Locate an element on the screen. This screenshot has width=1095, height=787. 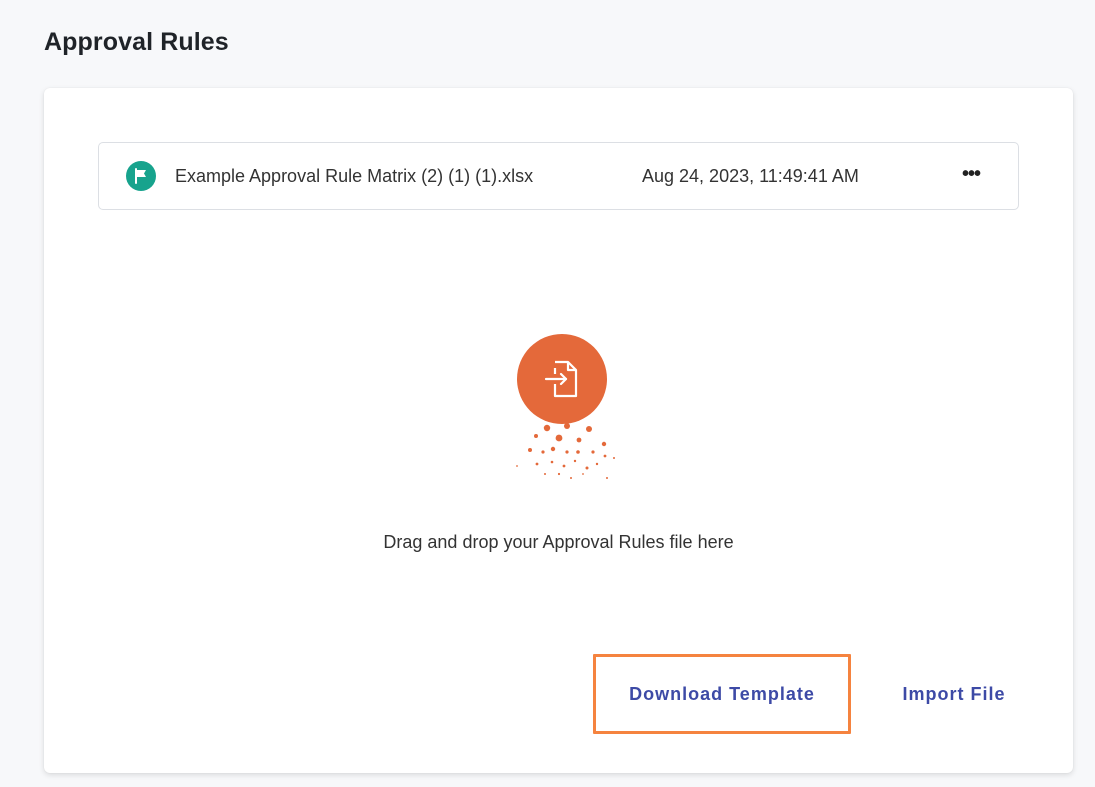
file-menu-label: ••• is located at coordinates (971, 173).